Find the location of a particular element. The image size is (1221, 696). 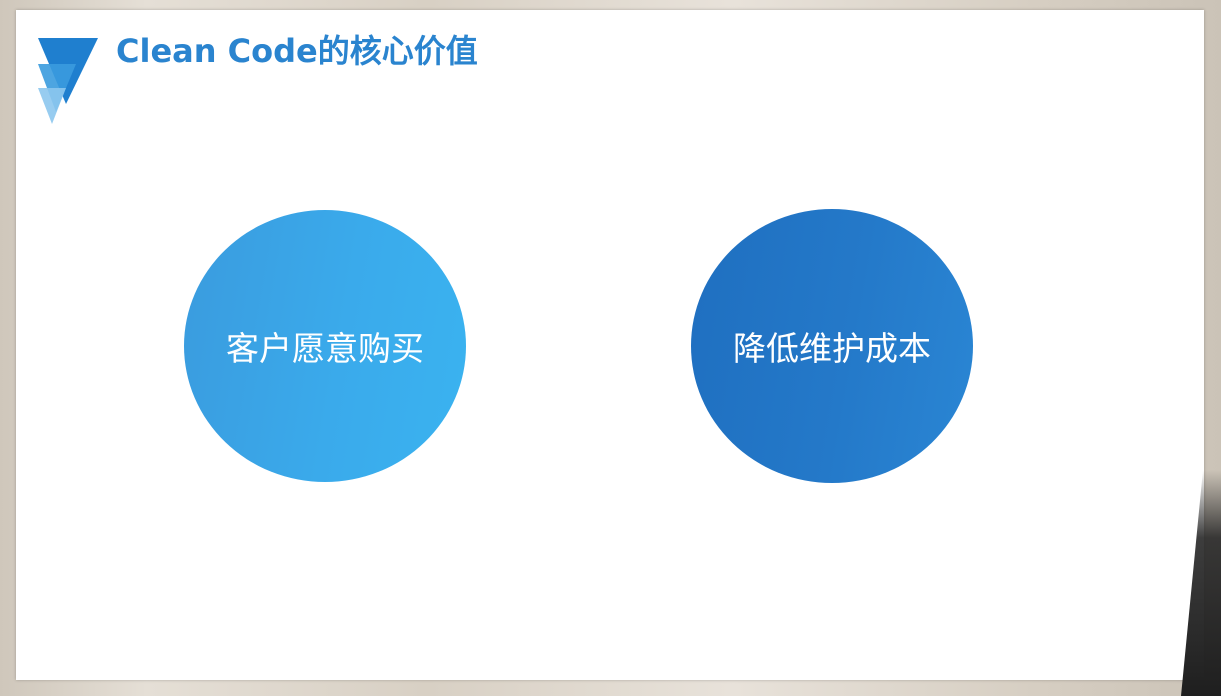

circle-label: 客户愿意购买 is located at coordinates (325, 348).